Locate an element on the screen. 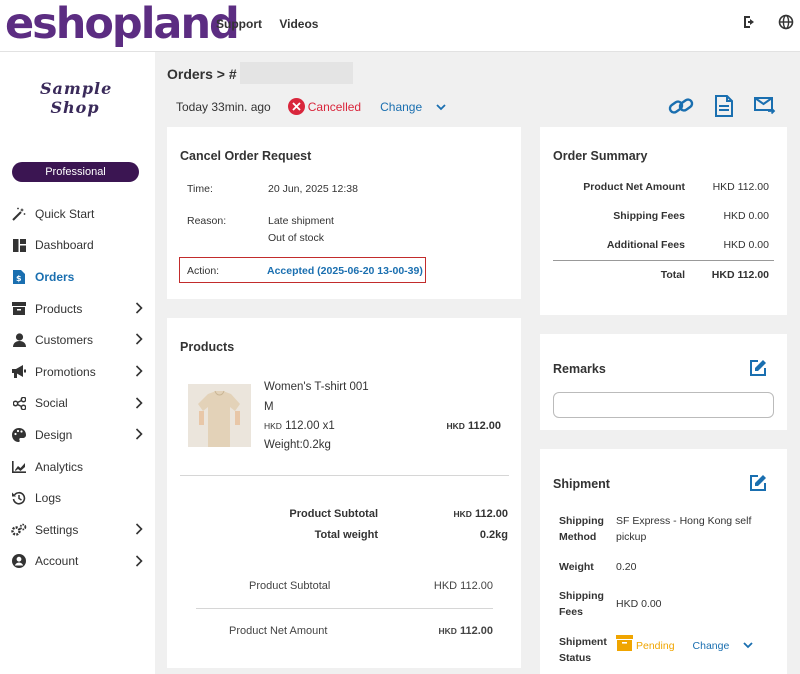 The image size is (800, 674). sidebar-item-settings: Settings is located at coordinates (77, 530).